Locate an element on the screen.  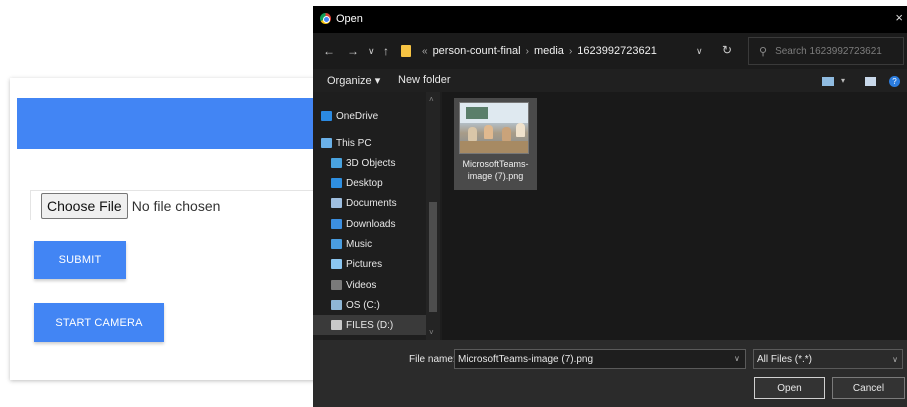
sidebar-item-label: 3D Objects is located at coordinates (371, 163).